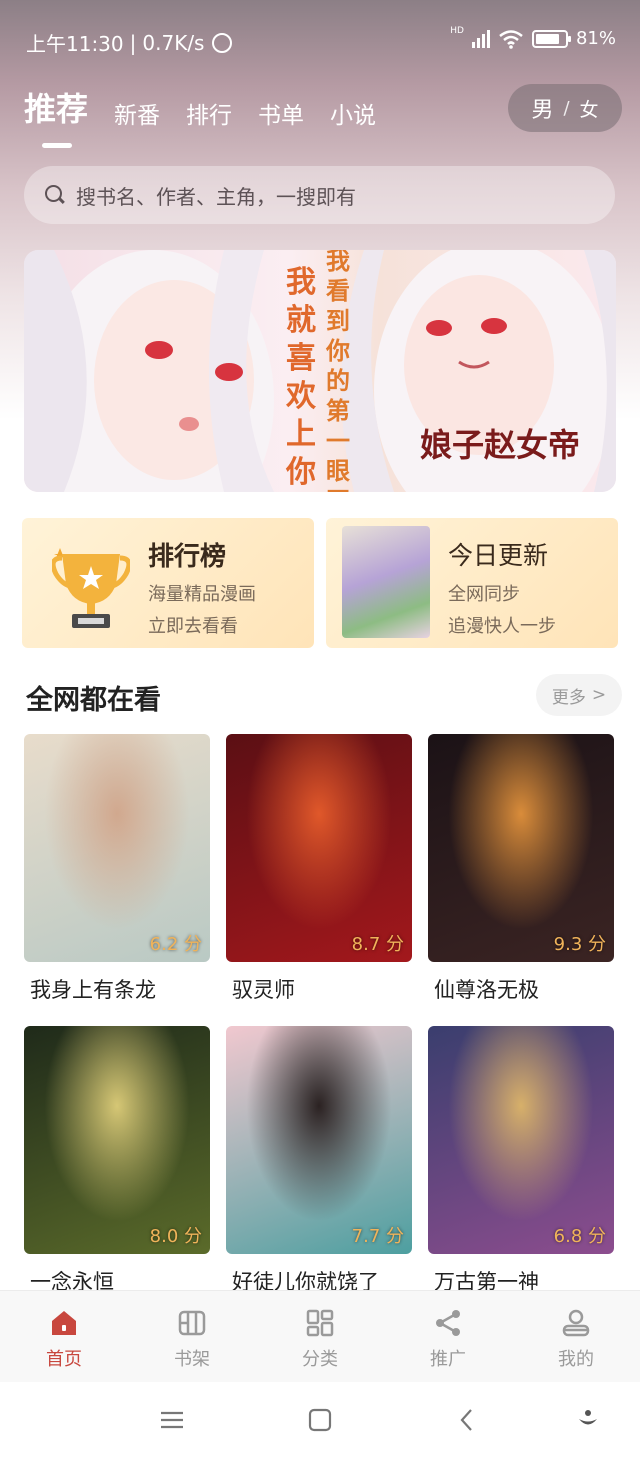 The image size is (640, 1458). I want to click on comic-score: 8.0 分, so click(175, 1236).